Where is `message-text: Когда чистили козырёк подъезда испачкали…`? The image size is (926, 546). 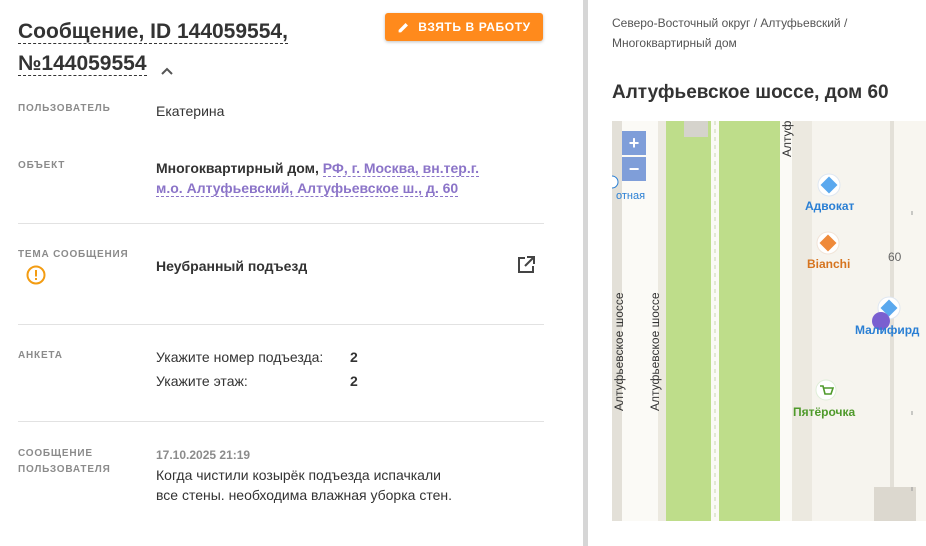 message-text: Когда чистили козырёк подъезда испачкали… is located at coordinates (304, 485).